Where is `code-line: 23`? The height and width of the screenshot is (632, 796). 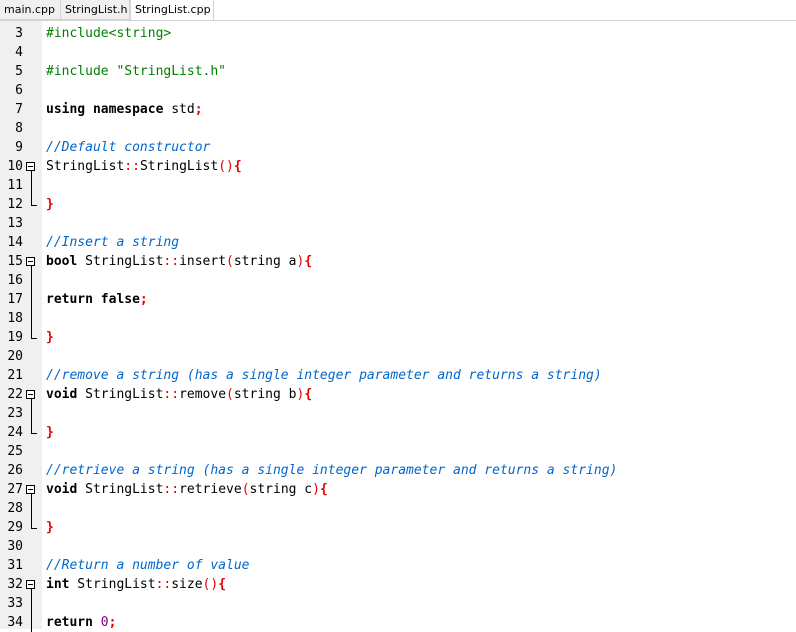
code-line: 23 is located at coordinates (398, 413).